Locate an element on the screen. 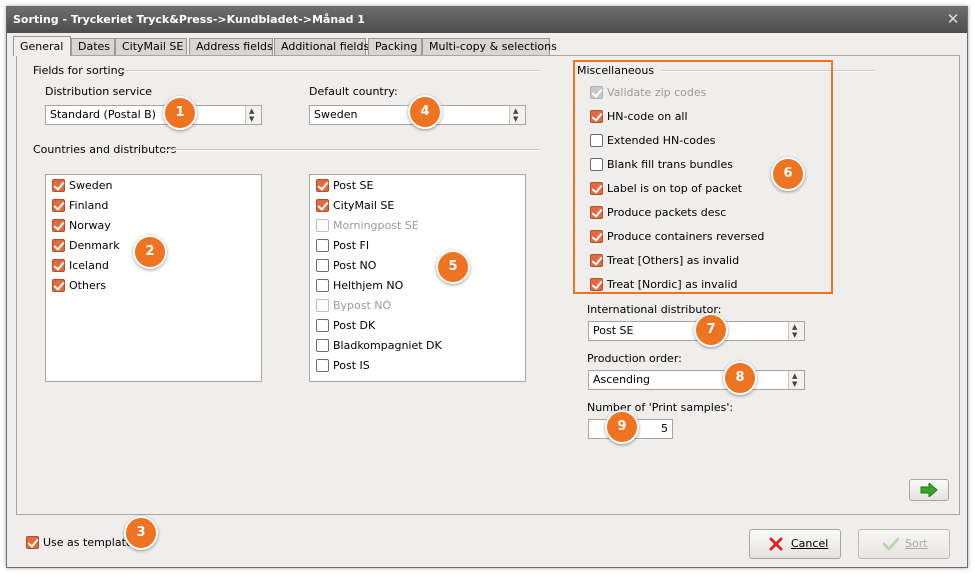 The height and width of the screenshot is (575, 975). tab-address-fields: Address fields is located at coordinates (231, 46).